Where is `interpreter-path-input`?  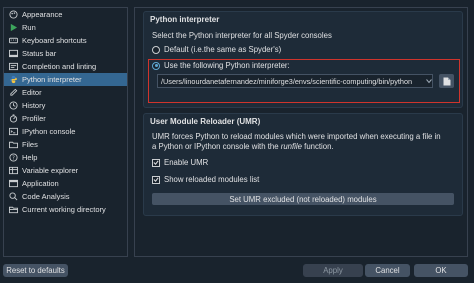 interpreter-path-input is located at coordinates (295, 81).